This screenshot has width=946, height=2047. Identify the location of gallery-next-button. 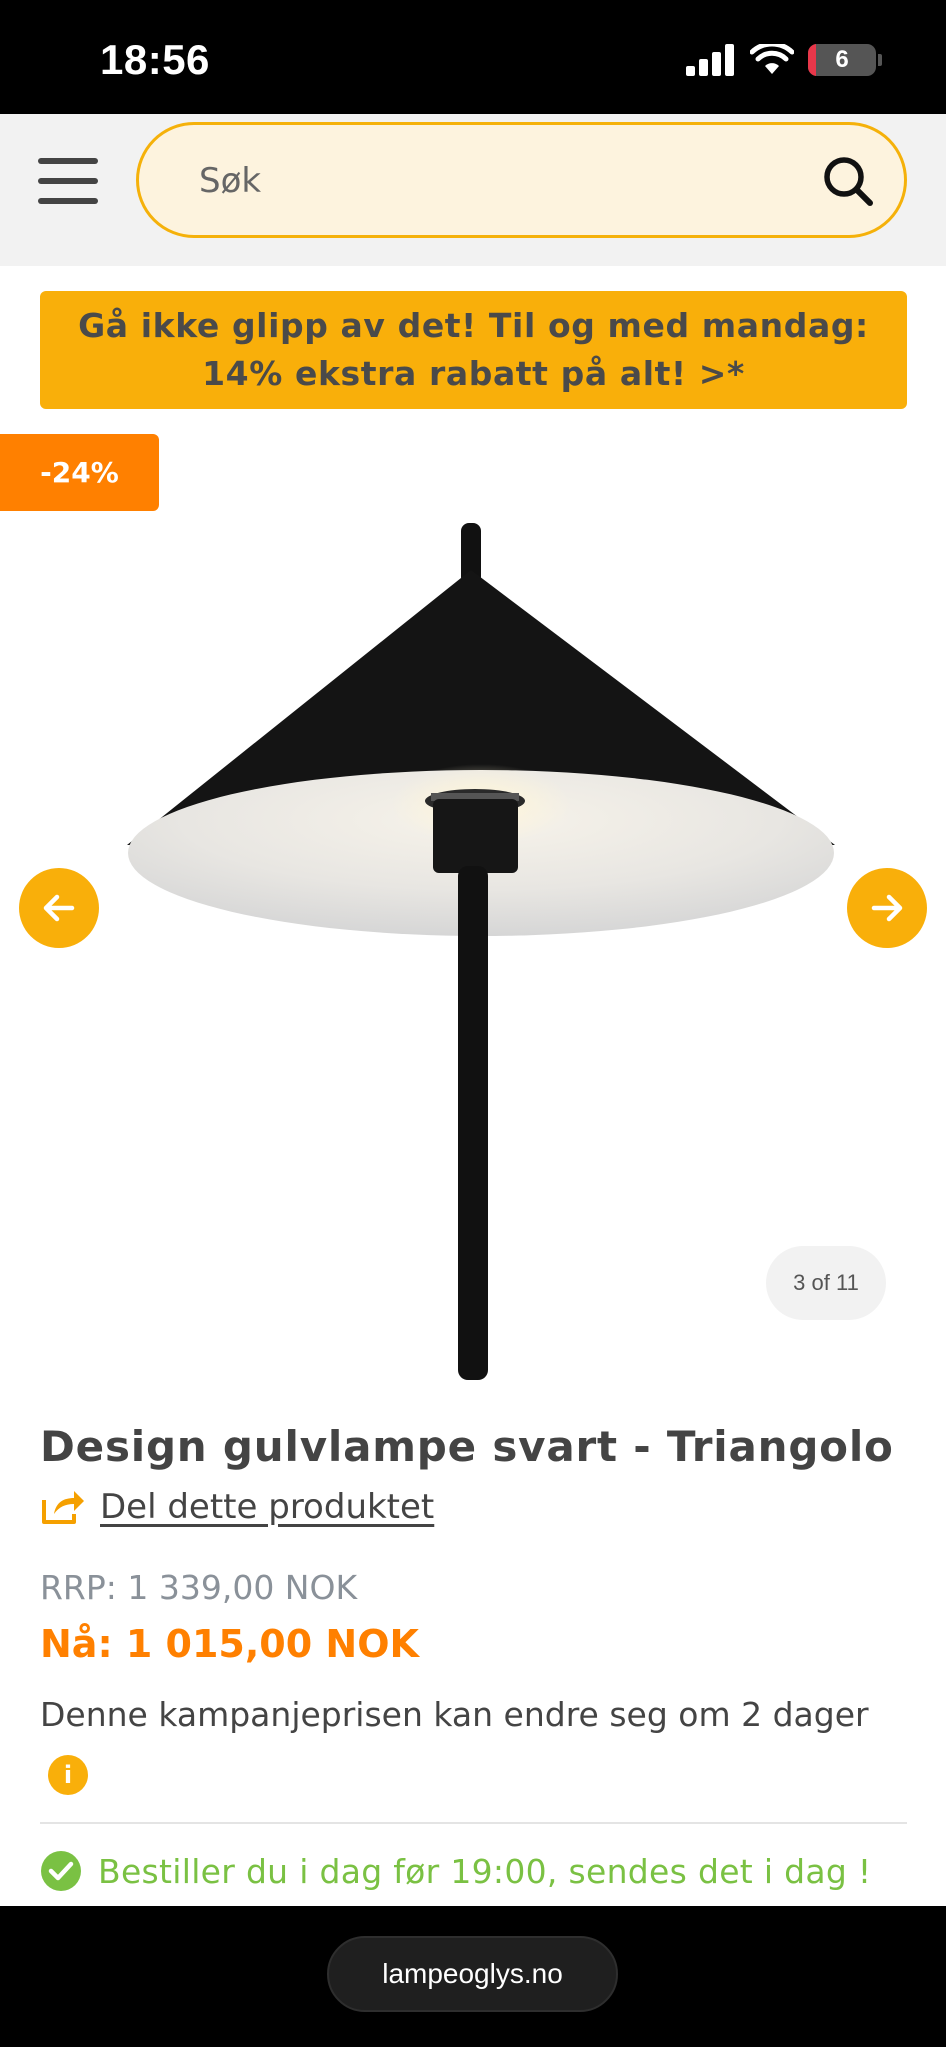
(887, 908).